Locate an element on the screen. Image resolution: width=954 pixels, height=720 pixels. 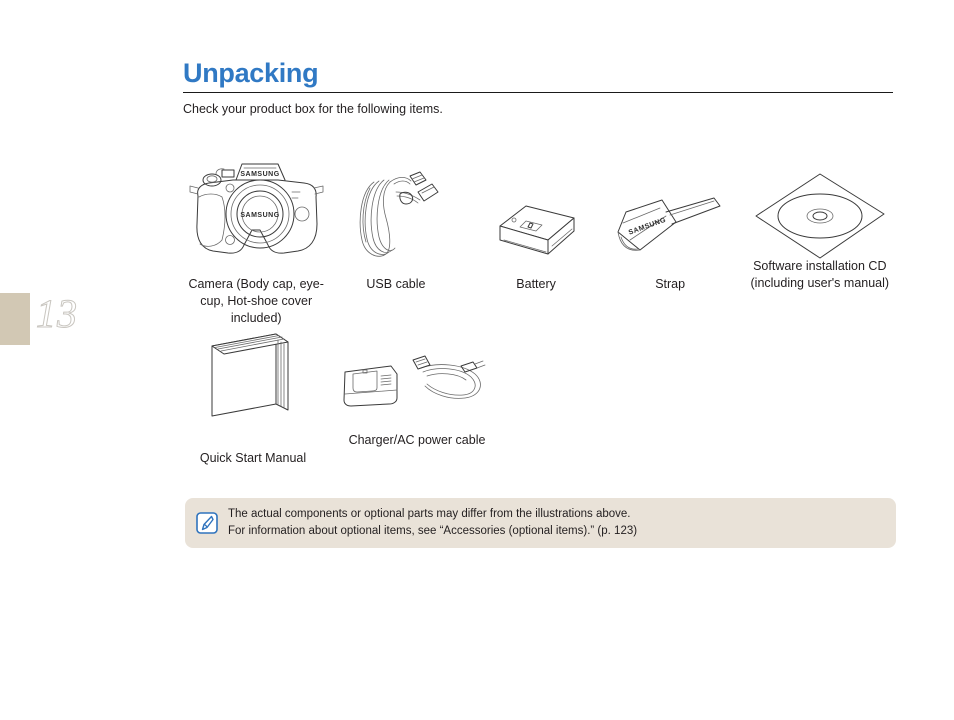
package-item-caption: Strap is located at coordinates (670, 284).